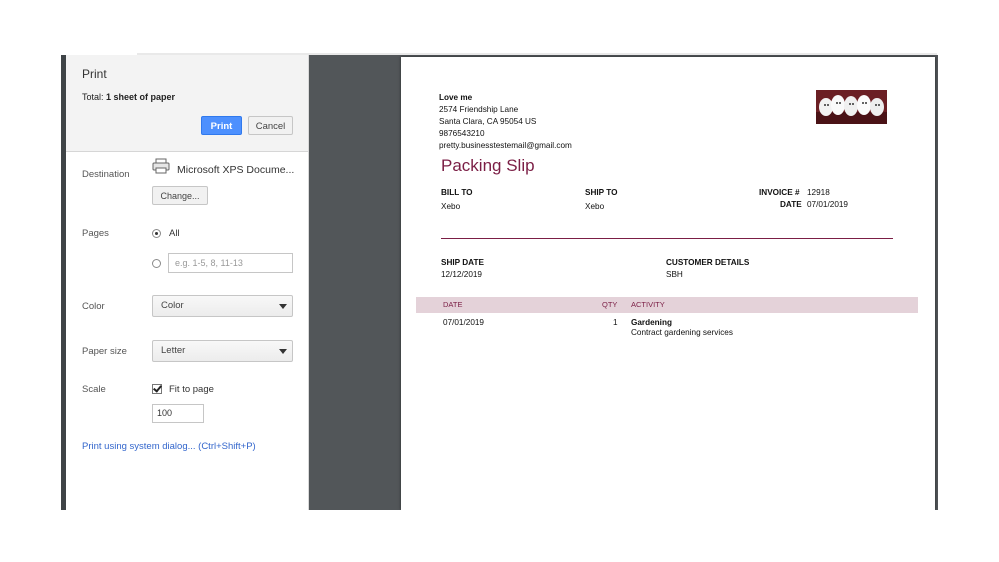 The image size is (999, 562). What do you see at coordinates (462, 262) in the screenshot?
I see `ship-date-label: SHIP DATE` at bounding box center [462, 262].